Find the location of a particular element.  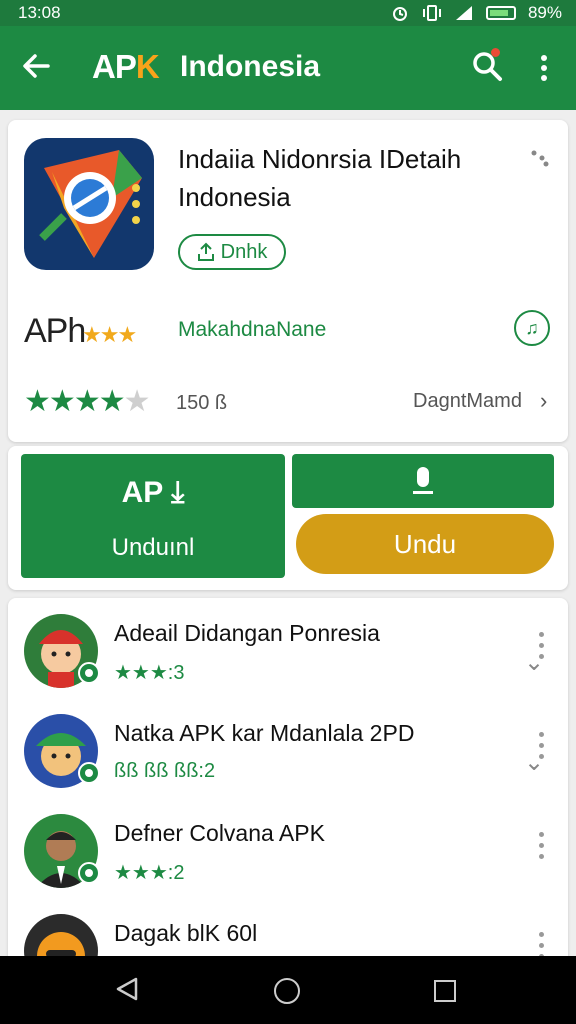

status-bar: 13:08 89% is located at coordinates (288, 13).